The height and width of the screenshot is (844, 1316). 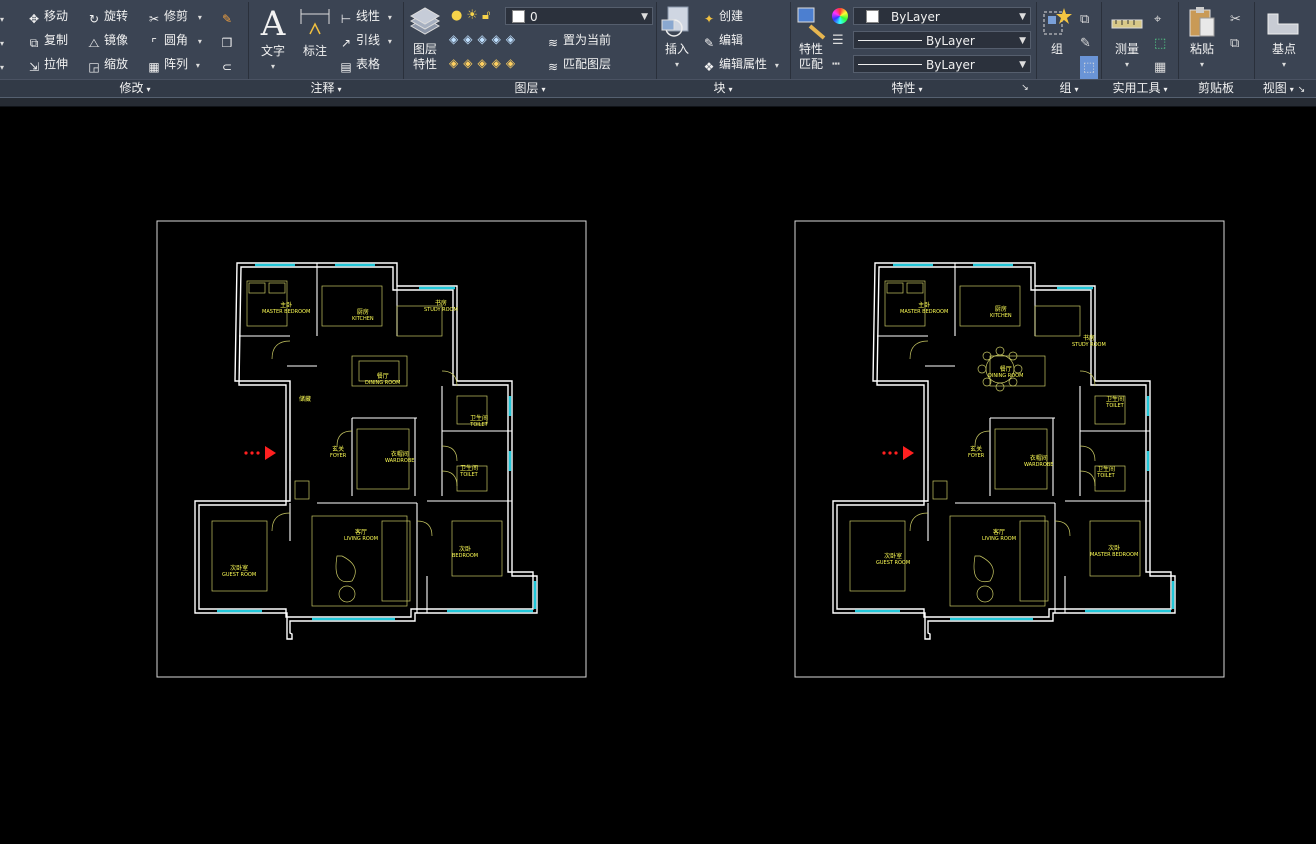 I want to click on create-block-button: ✦ 创建, so click(x=722, y=17).